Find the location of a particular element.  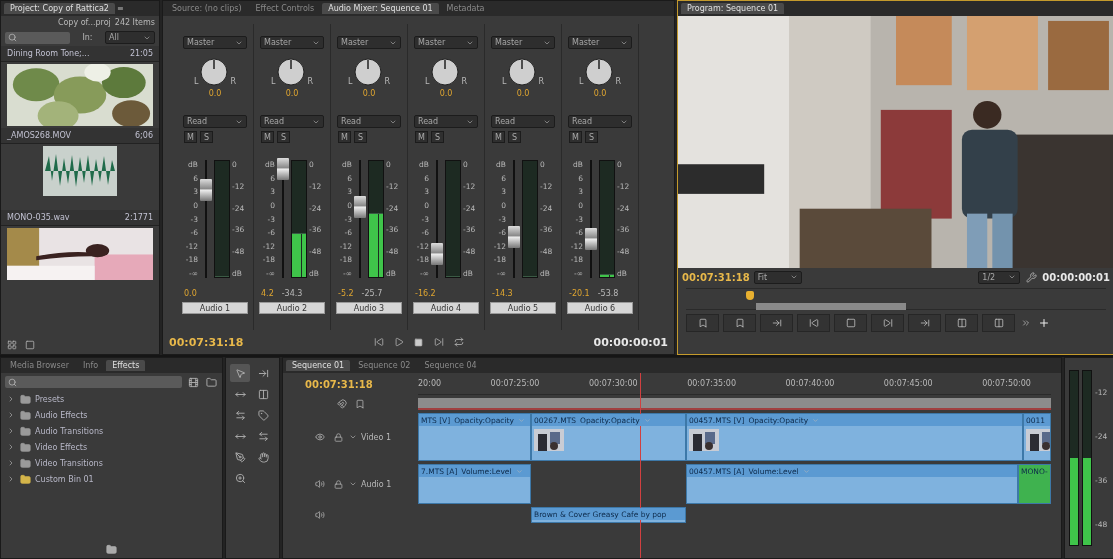

panel-tab: Source: (no clips) is located at coordinates (207, 8).